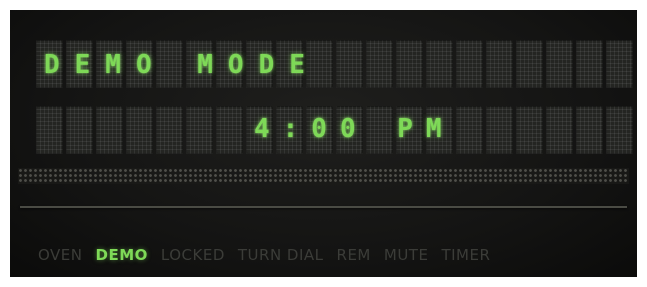  What do you see at coordinates (121, 255) in the screenshot?
I see `indicator-demo: DEMO` at bounding box center [121, 255].